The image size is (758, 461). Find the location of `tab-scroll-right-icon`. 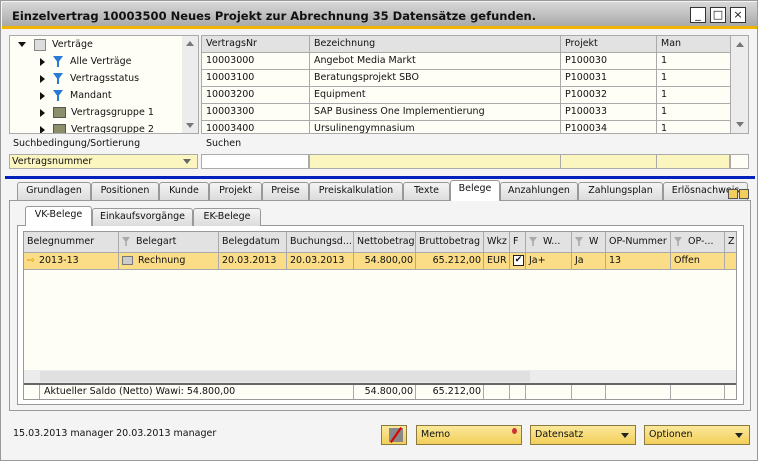

tab-scroll-right-icon is located at coordinates (744, 194).